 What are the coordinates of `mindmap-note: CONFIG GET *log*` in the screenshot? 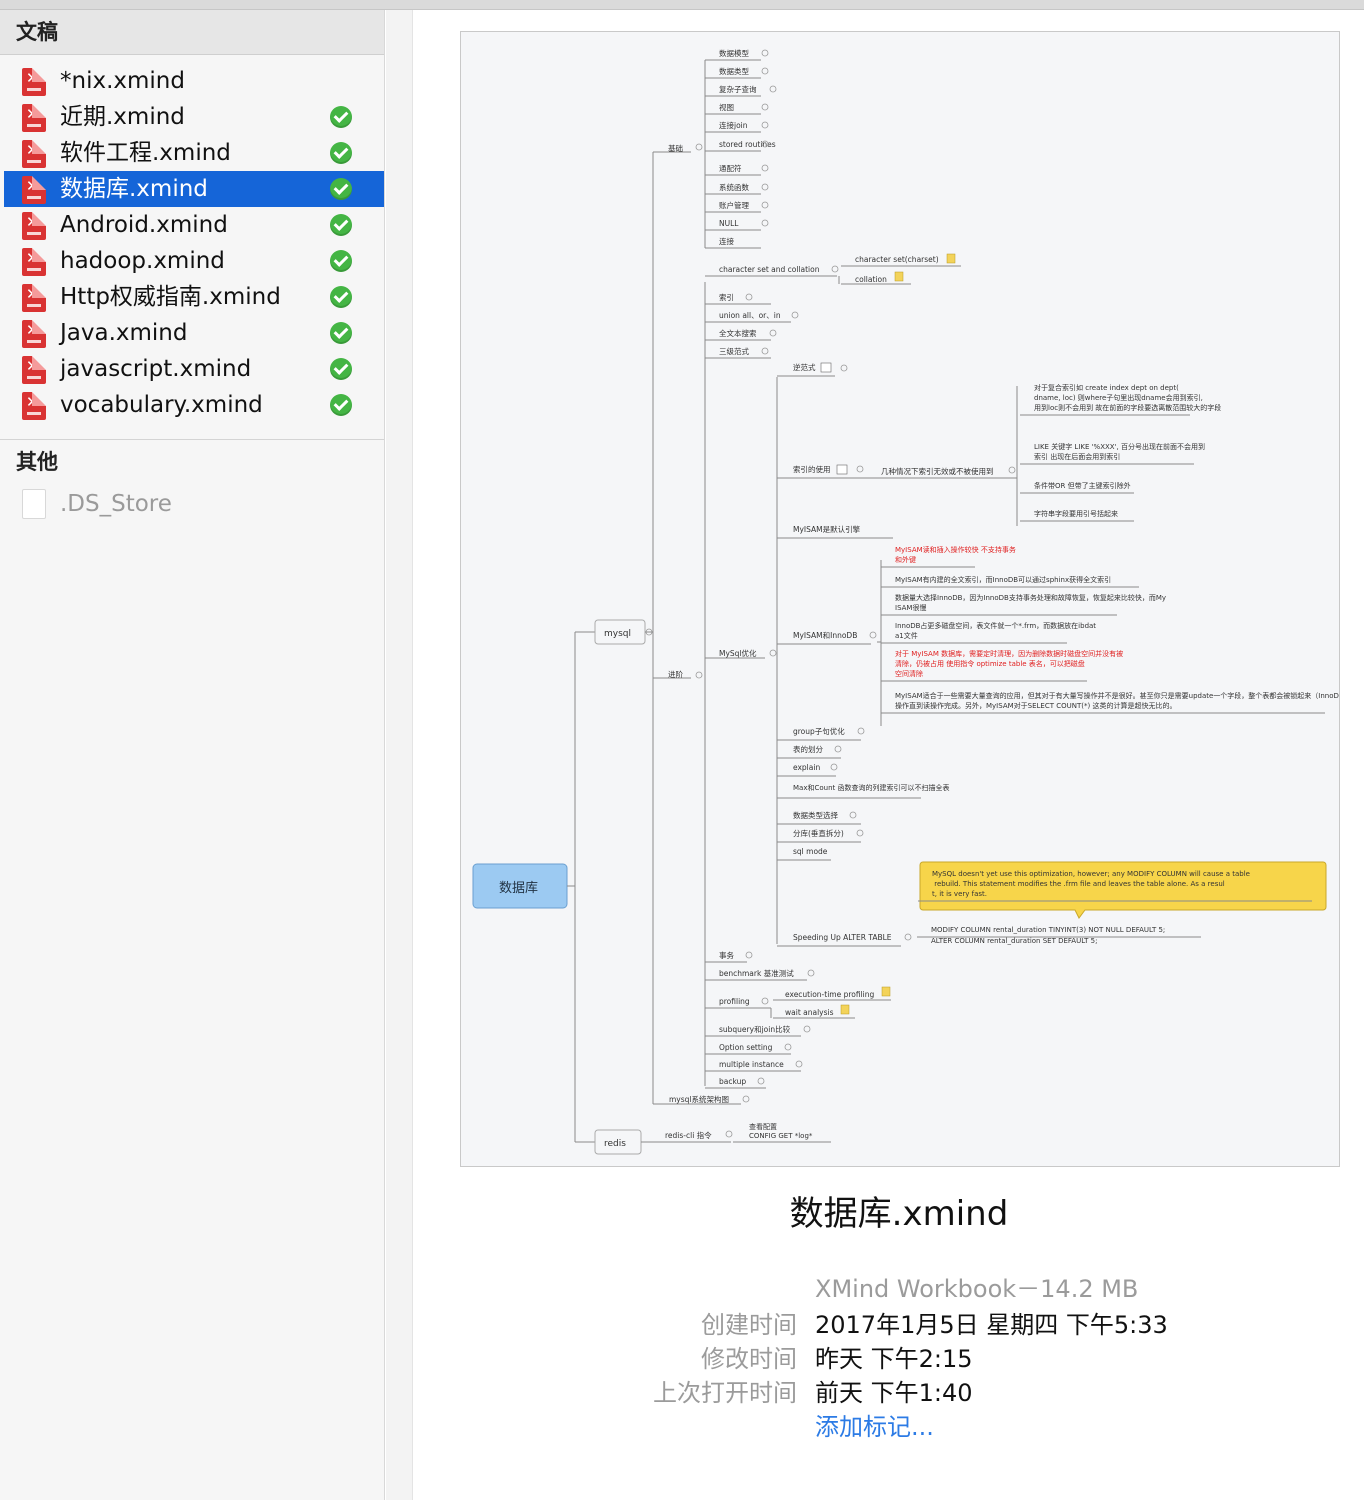 It's located at (781, 1136).